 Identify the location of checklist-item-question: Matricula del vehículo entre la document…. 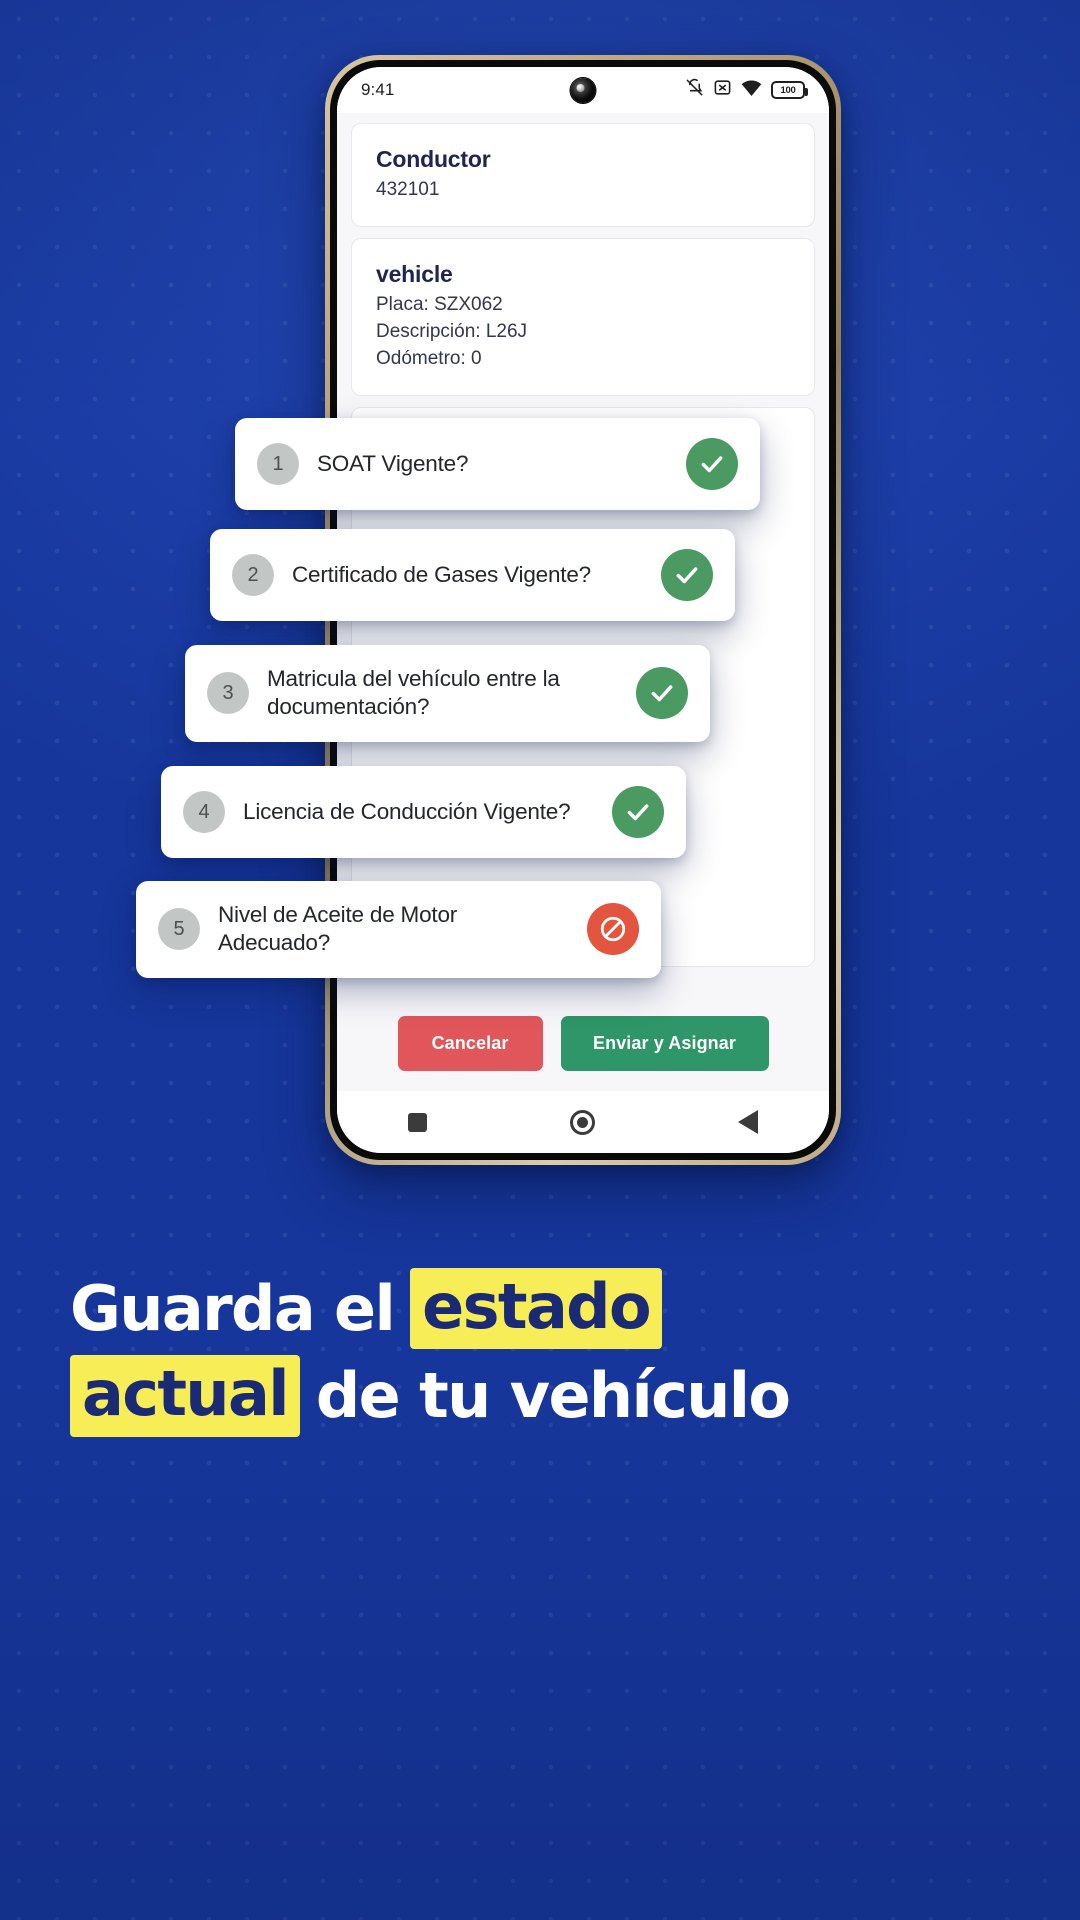
(413, 693).